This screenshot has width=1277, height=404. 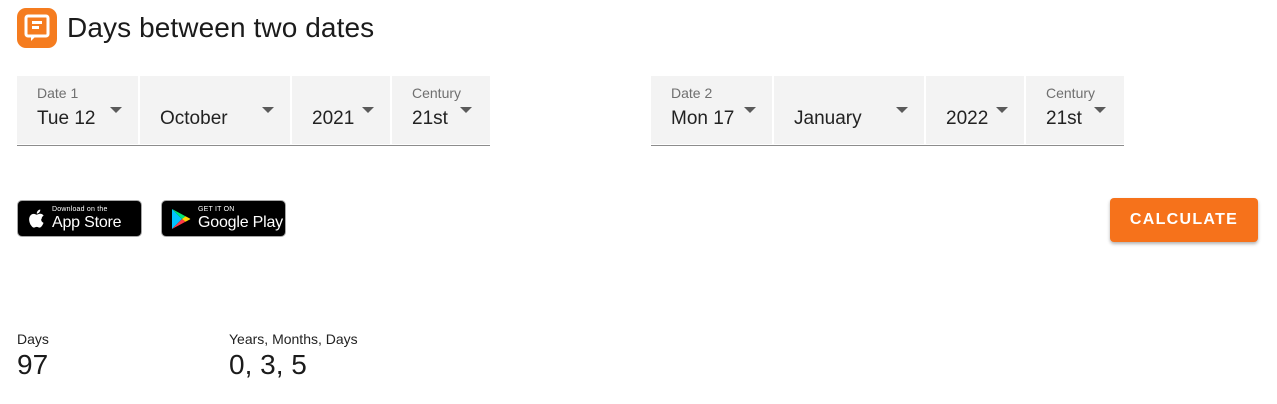 I want to click on days-result: Days 97, so click(x=33, y=356).